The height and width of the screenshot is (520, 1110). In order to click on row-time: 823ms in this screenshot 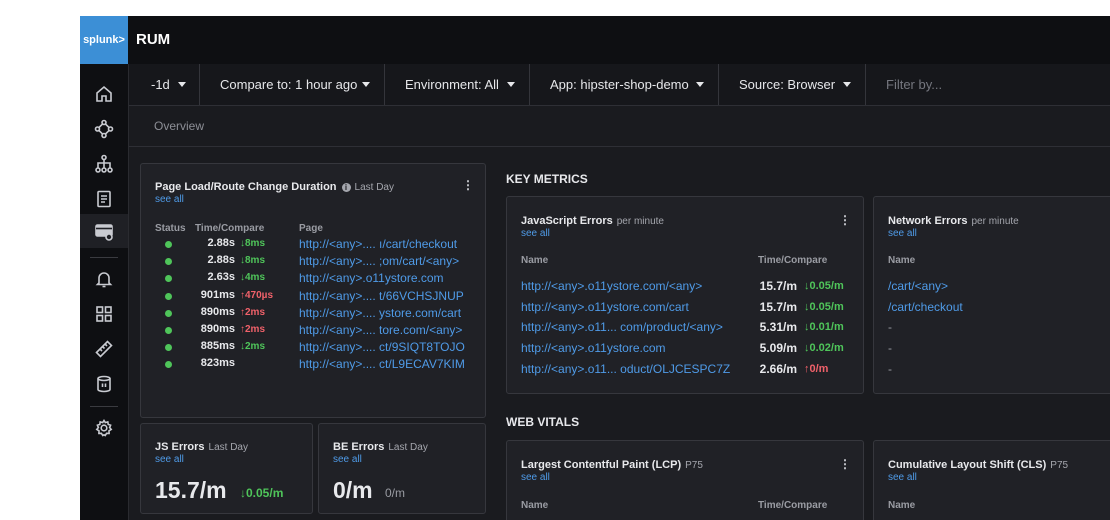, I will do `click(217, 363)`.